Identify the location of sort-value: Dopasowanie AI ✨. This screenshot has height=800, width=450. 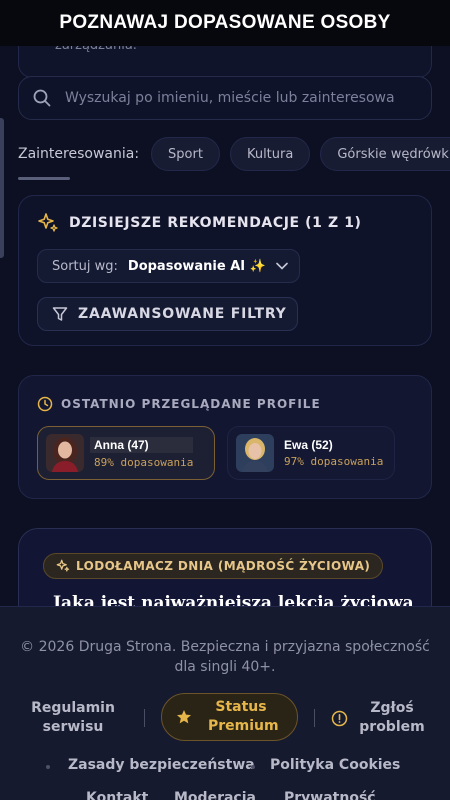
(196, 266).